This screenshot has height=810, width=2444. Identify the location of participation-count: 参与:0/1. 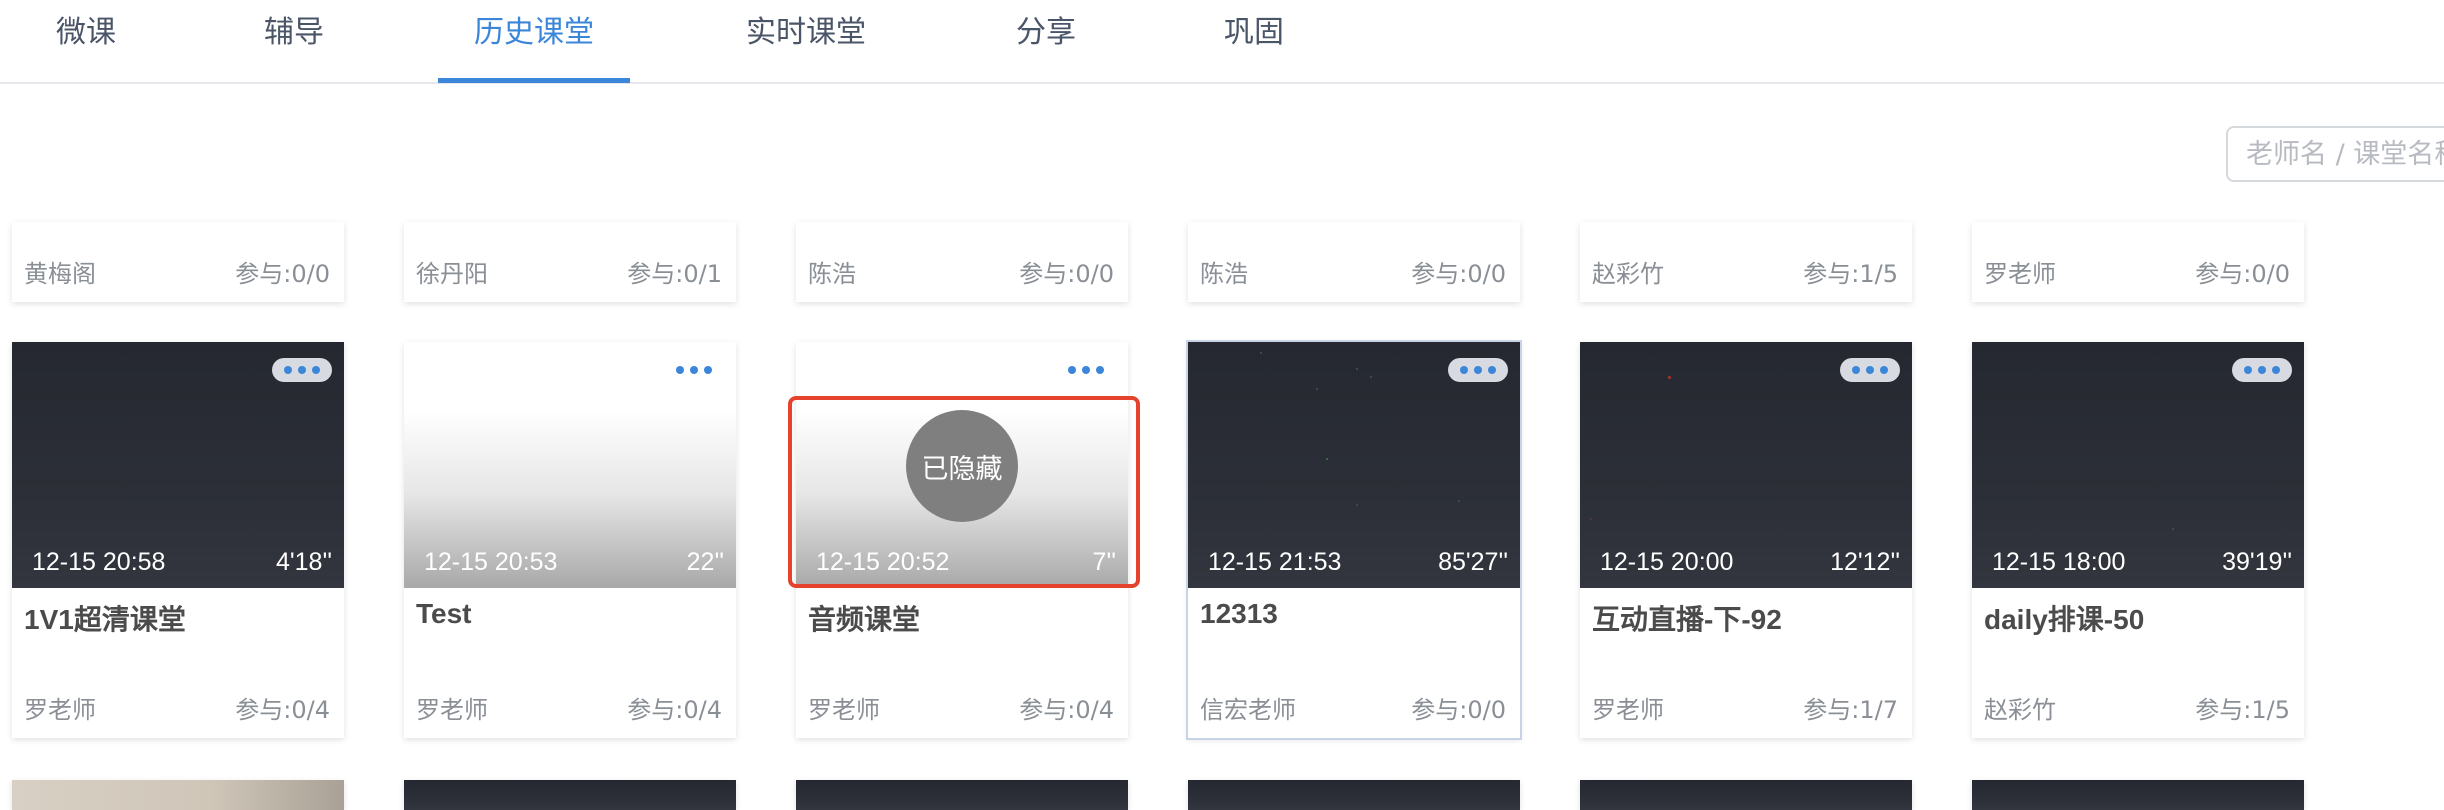
(674, 274).